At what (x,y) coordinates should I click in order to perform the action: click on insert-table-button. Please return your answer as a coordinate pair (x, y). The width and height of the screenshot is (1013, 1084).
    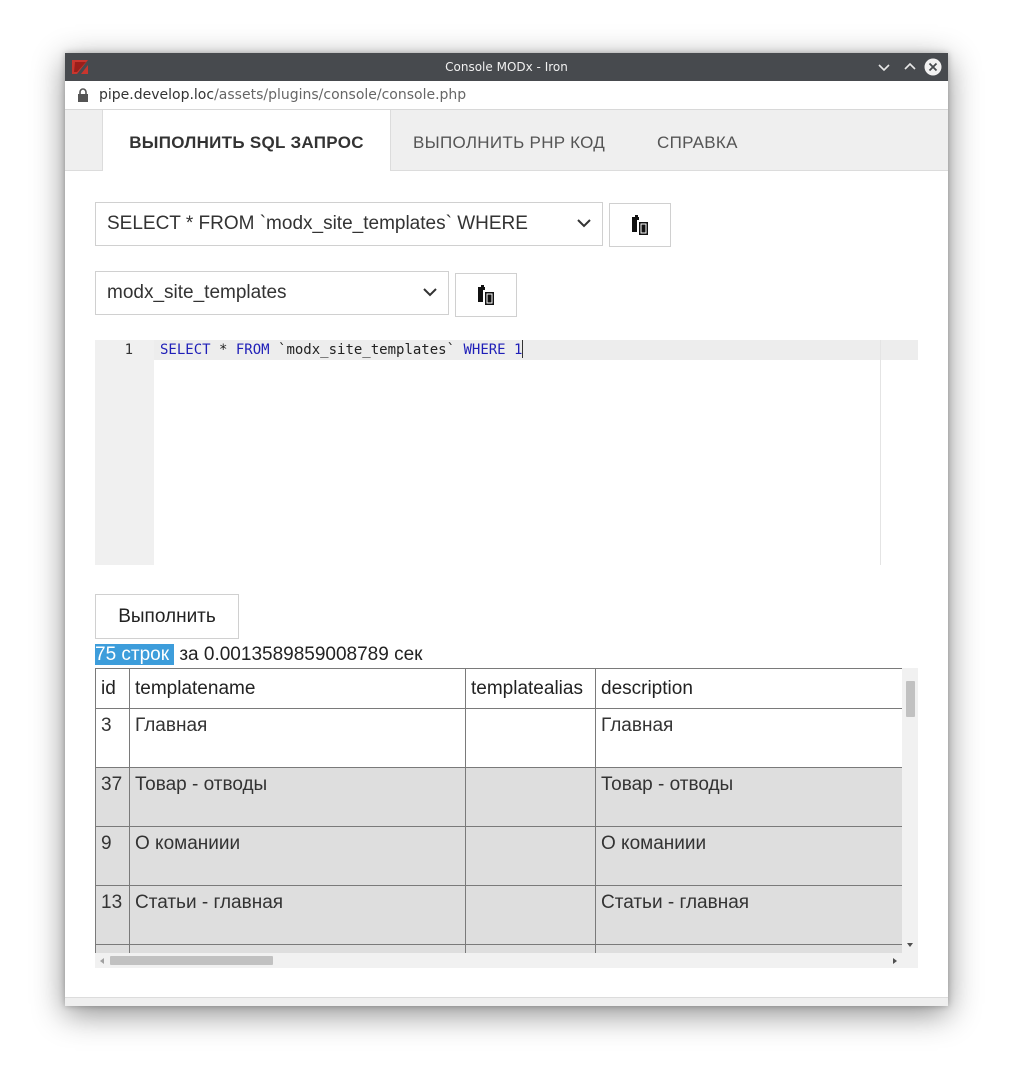
    Looking at the image, I should click on (486, 295).